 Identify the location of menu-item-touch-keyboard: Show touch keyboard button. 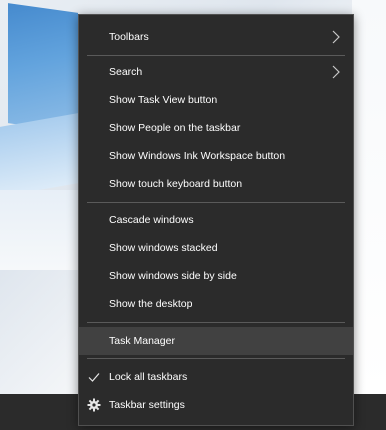
(216, 184).